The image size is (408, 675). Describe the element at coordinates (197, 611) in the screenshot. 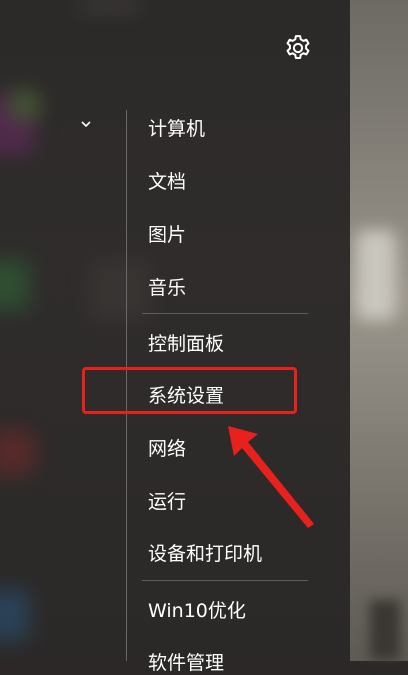

I see `menu-item-win10-optimize: Win10优化` at that location.